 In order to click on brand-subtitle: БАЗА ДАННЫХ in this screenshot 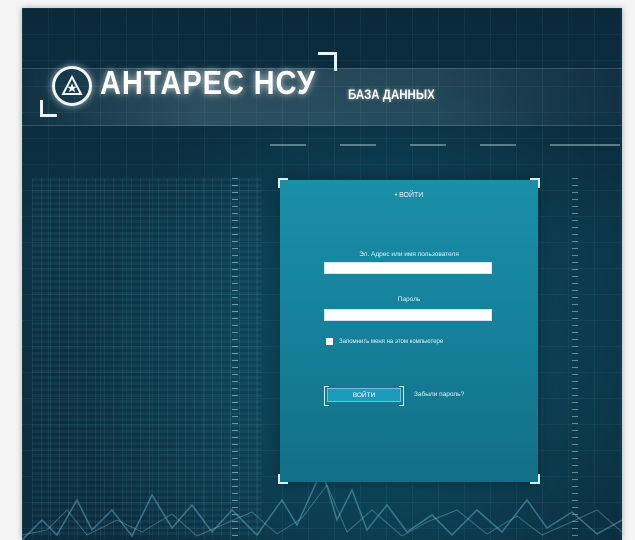, I will do `click(391, 94)`.